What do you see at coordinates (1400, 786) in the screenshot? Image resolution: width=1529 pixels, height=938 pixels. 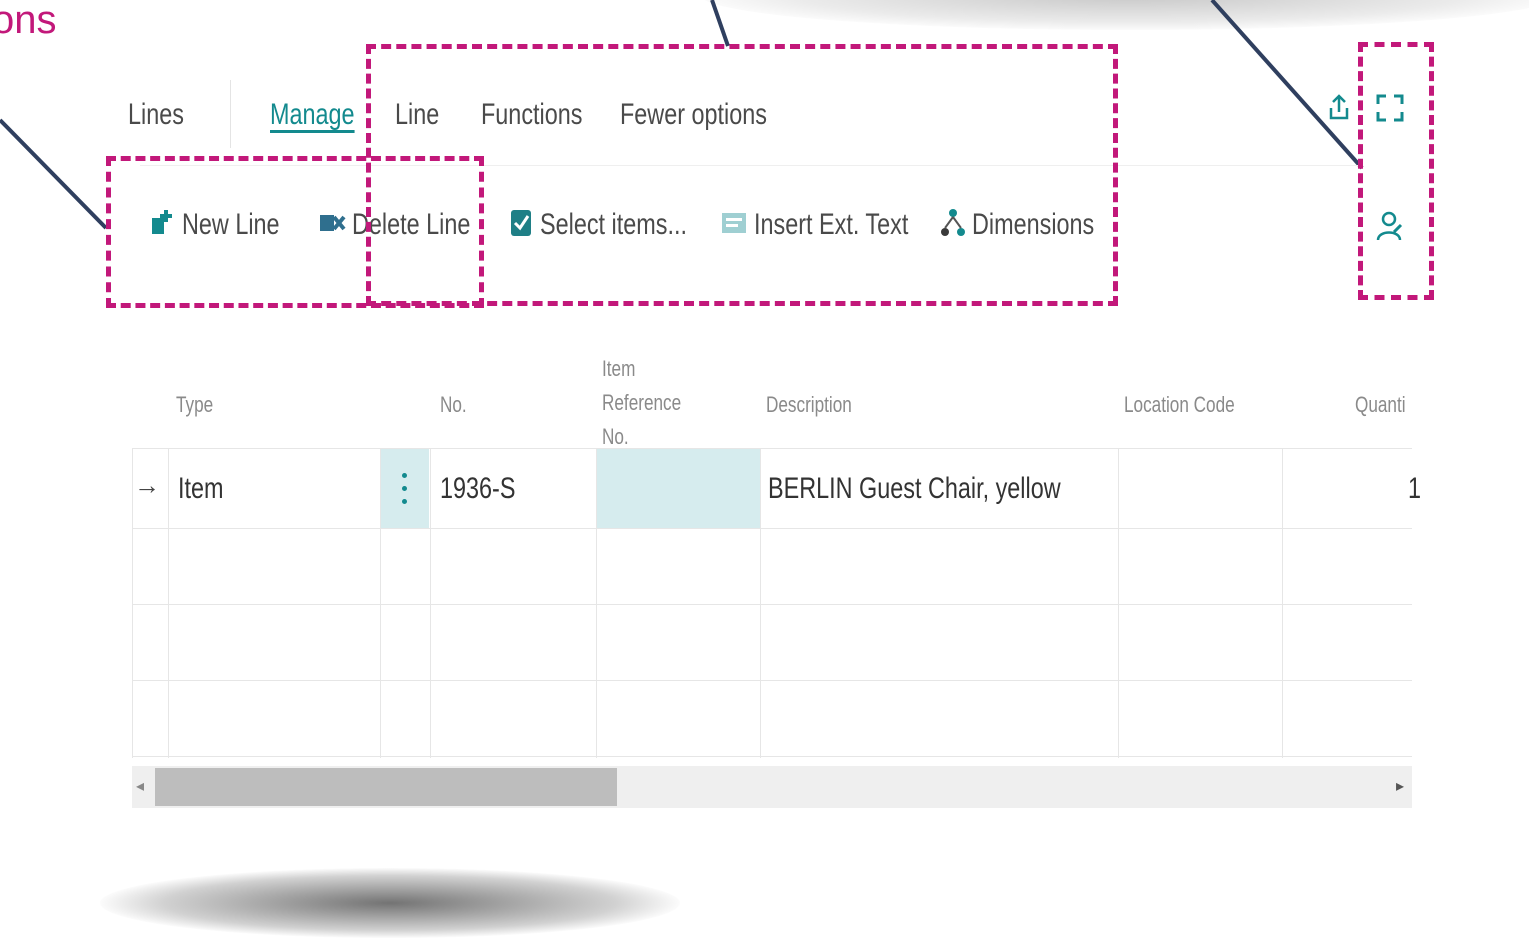 I see `scroll-right-arrow-icon: ▸` at bounding box center [1400, 786].